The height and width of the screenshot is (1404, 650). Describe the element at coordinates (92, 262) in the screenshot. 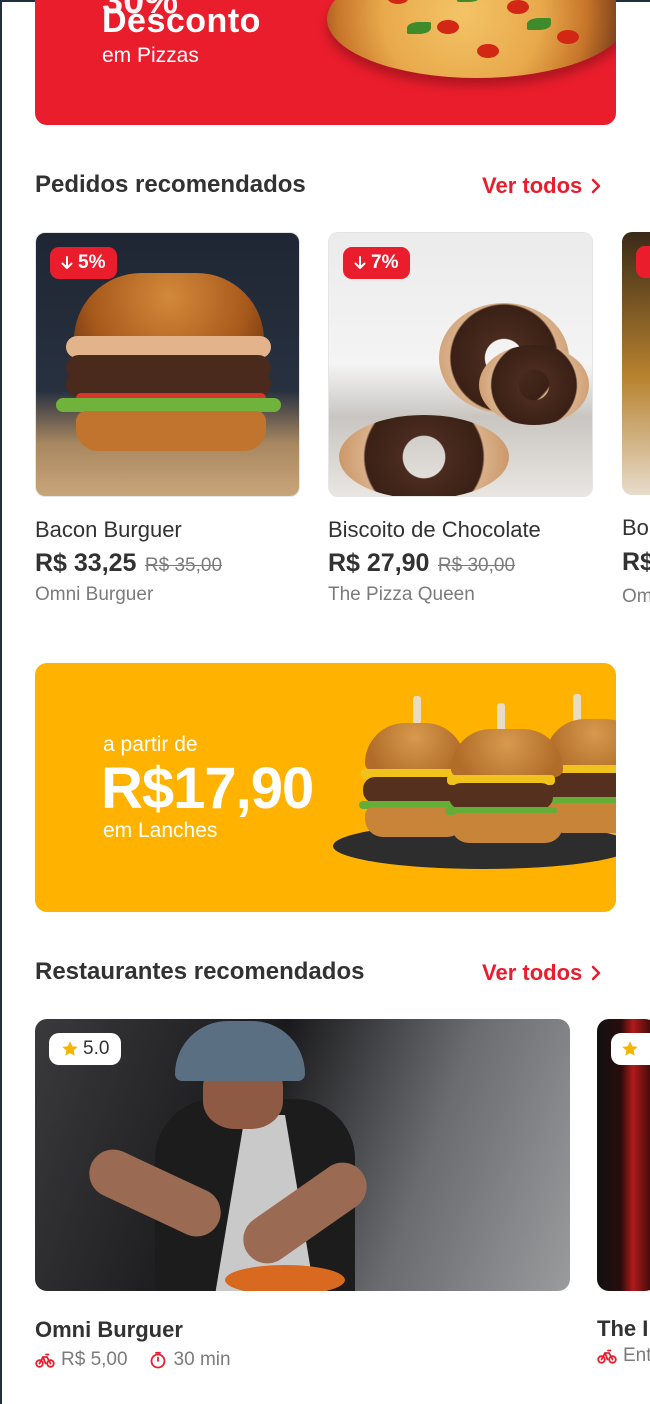

I see `discount-value: 5%` at that location.